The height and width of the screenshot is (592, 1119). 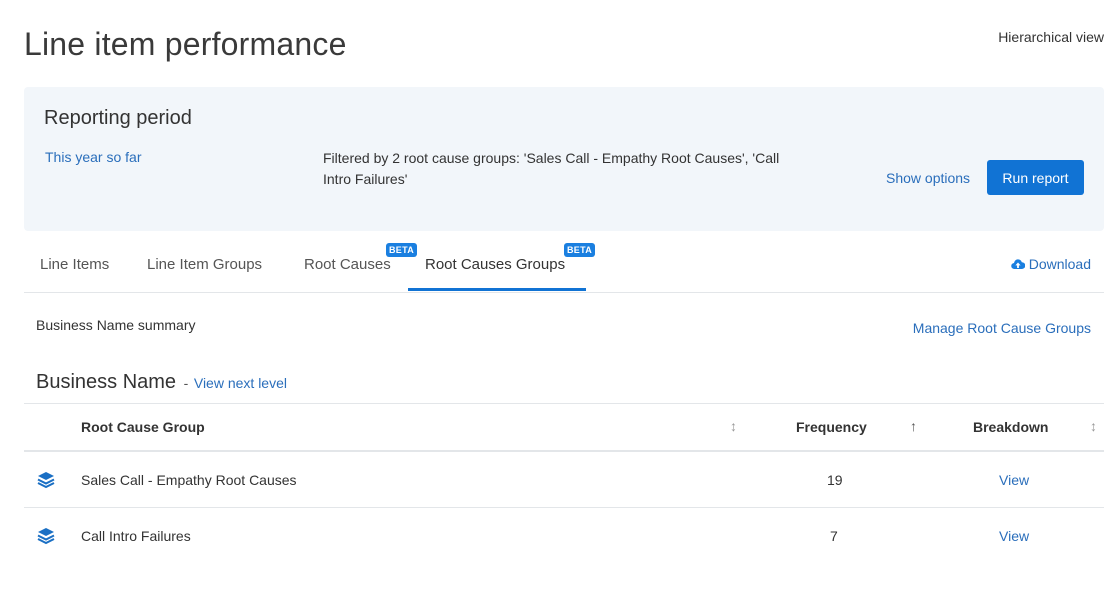 What do you see at coordinates (497, 289) in the screenshot?
I see `active-tab-indicator` at bounding box center [497, 289].